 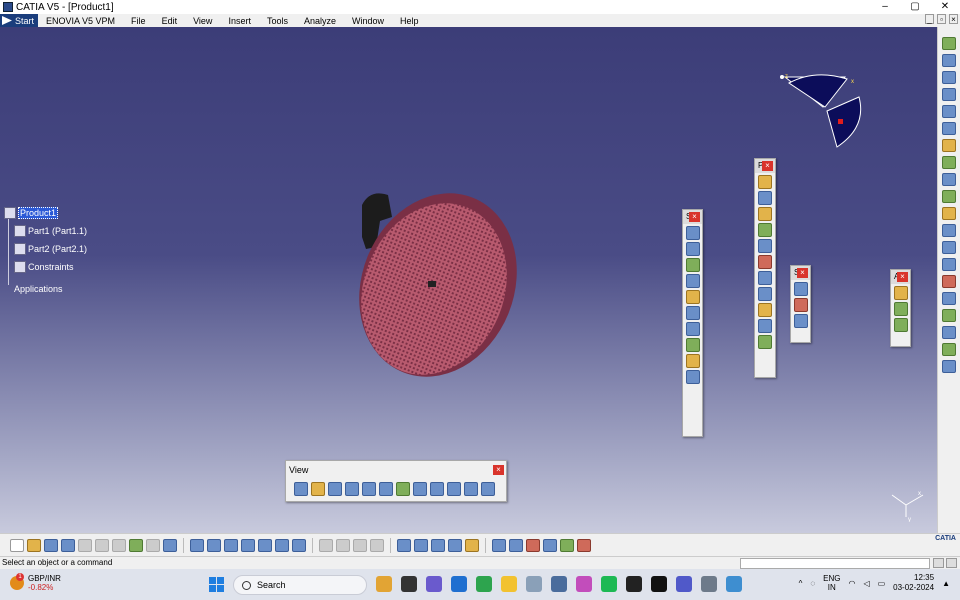 I want to click on terminal-icon, so click(x=634, y=584).